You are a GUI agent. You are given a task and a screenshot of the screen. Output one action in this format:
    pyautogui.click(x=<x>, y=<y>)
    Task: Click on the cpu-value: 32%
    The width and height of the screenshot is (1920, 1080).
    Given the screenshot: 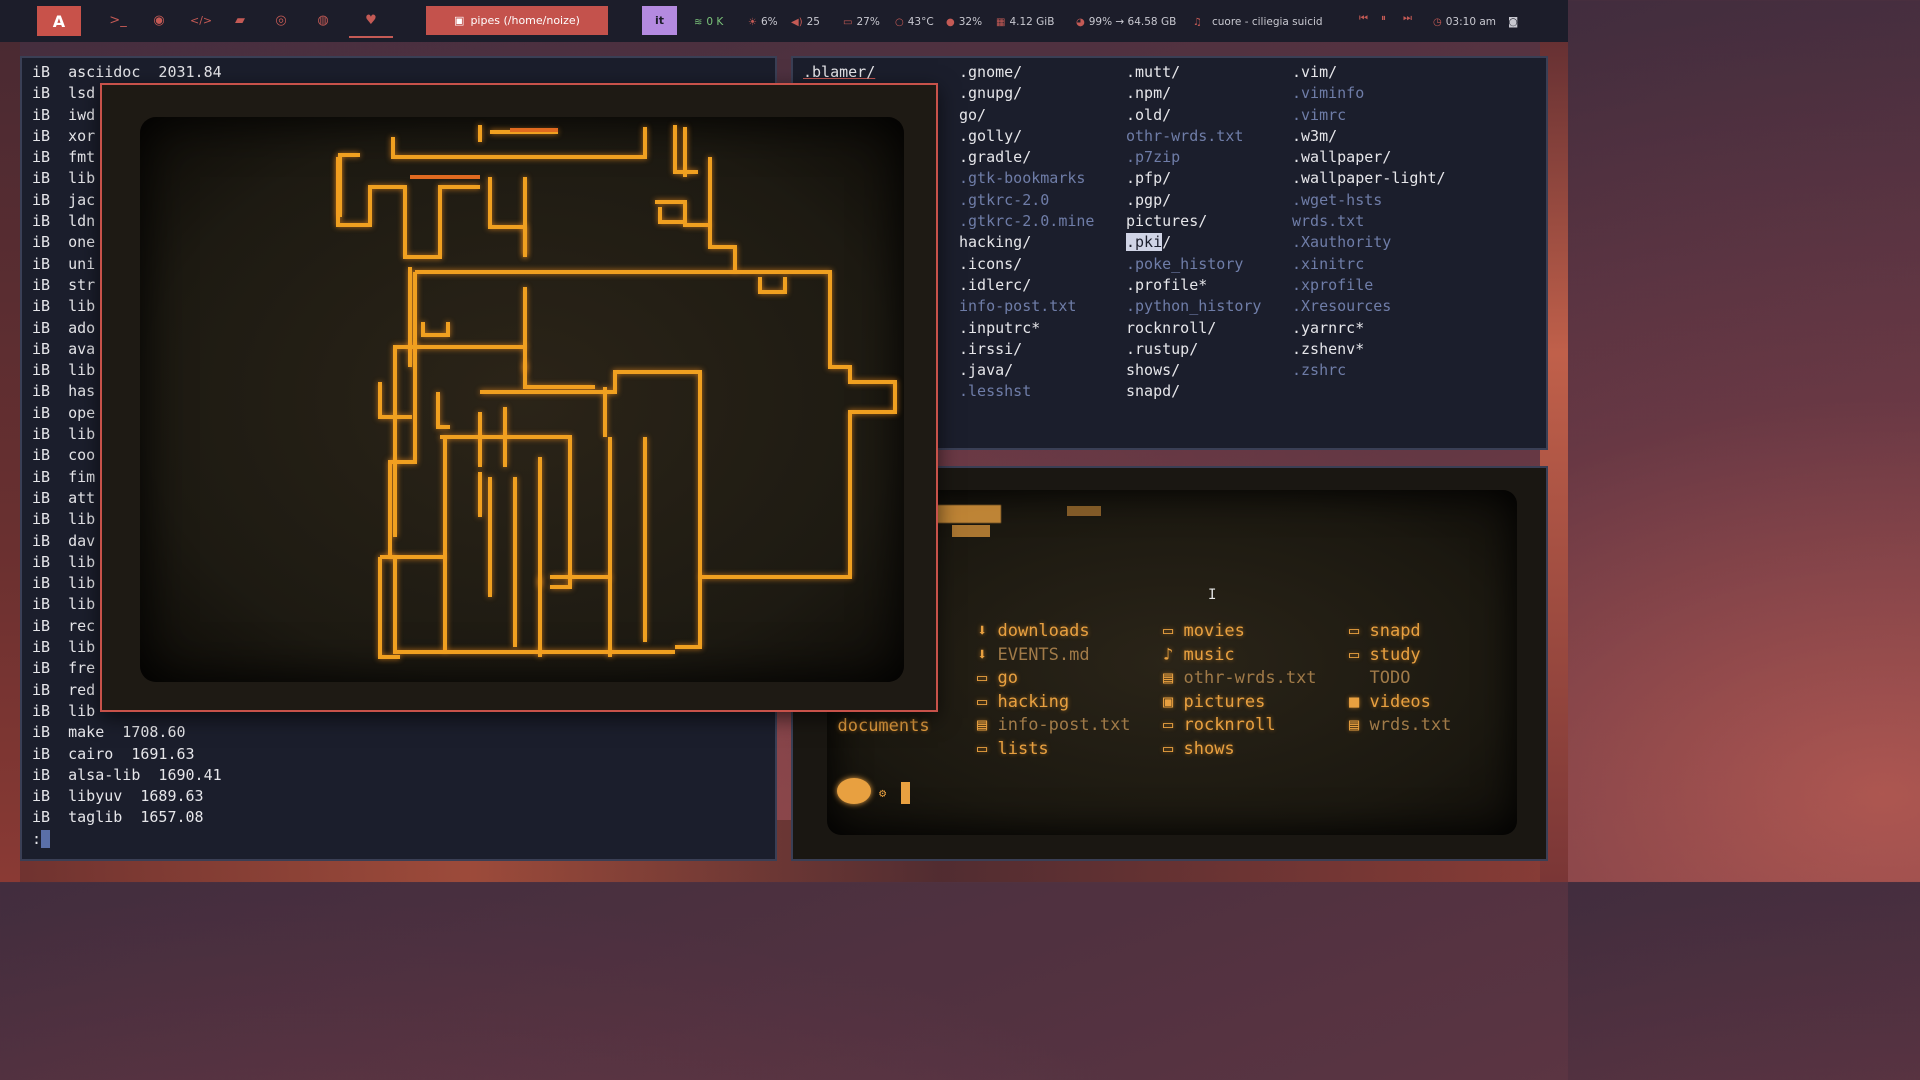 What is the action you would take?
    pyautogui.click(x=970, y=22)
    